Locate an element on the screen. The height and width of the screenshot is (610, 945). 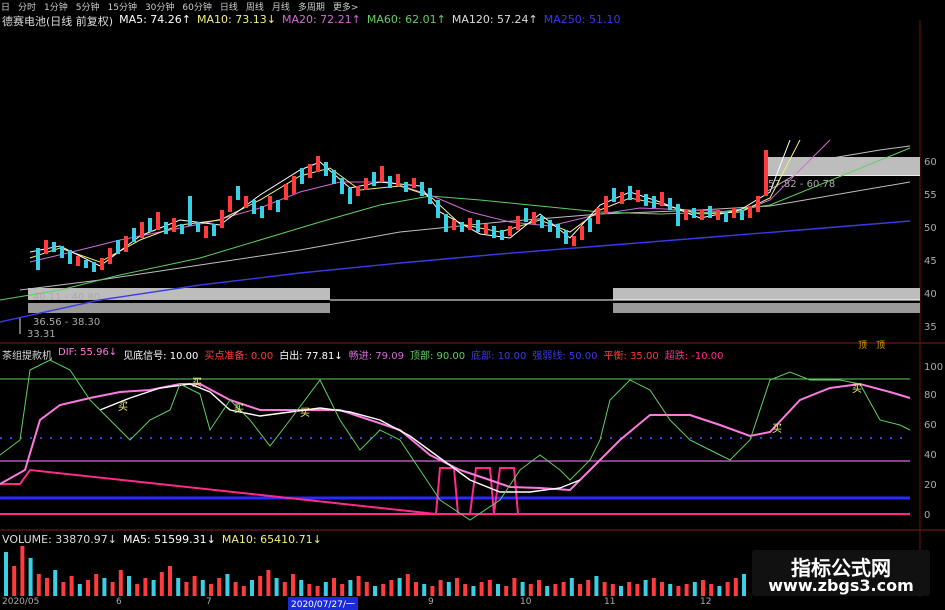
date-label: 6 is located at coordinates (119, 602).